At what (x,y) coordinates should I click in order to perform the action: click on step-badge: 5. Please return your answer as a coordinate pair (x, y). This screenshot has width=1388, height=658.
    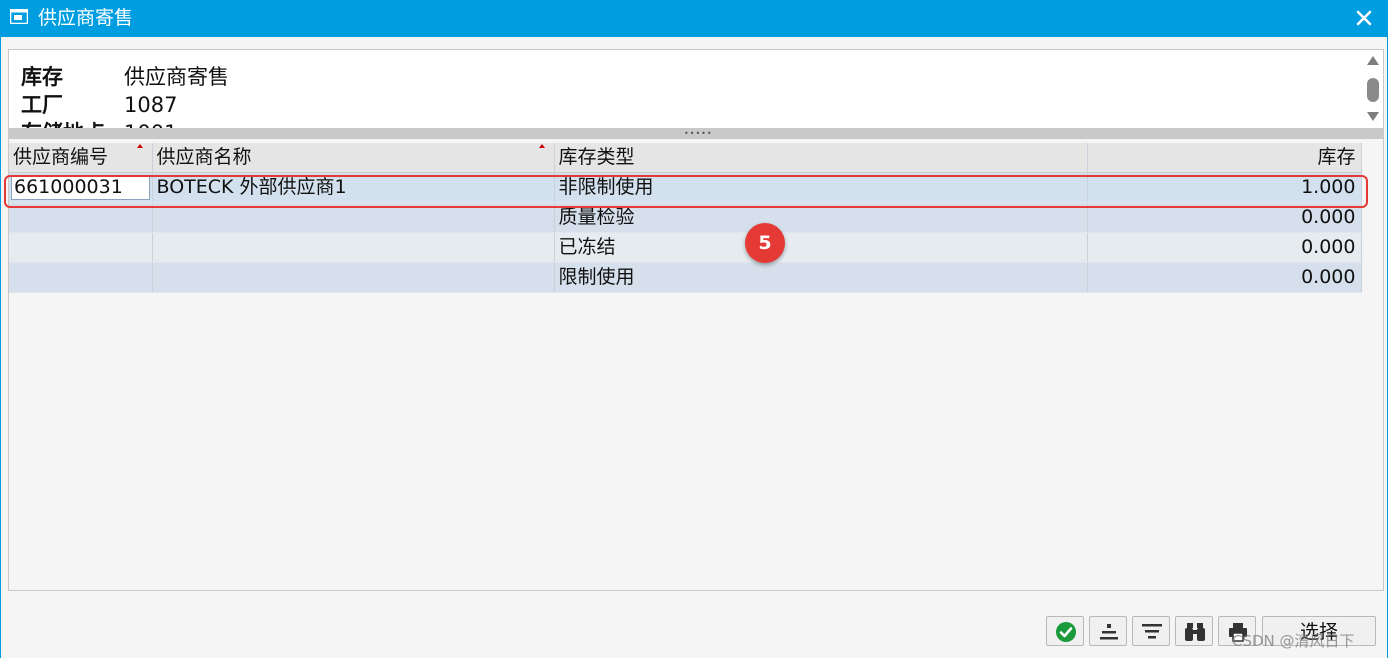
    Looking at the image, I should click on (765, 243).